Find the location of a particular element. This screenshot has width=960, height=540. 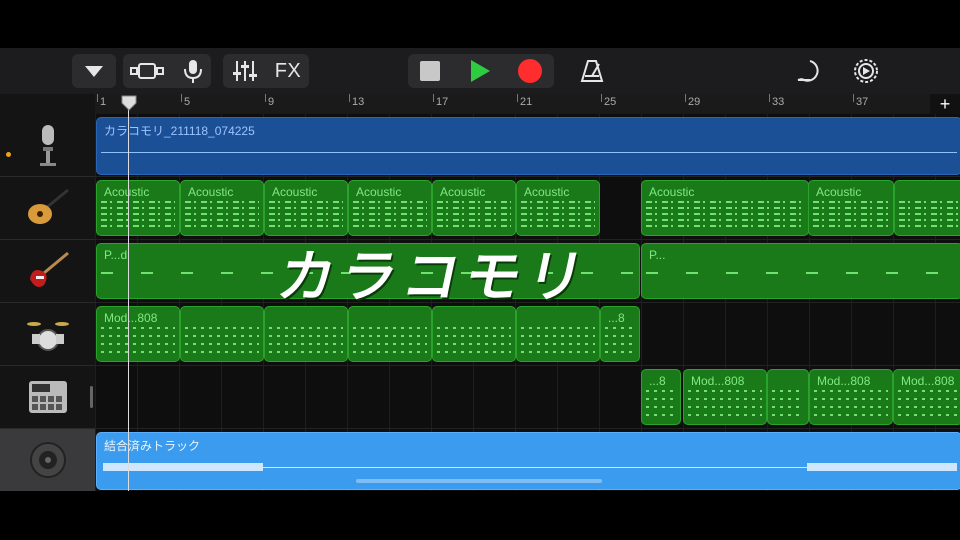

loop-browser-button is located at coordinates (810, 71).